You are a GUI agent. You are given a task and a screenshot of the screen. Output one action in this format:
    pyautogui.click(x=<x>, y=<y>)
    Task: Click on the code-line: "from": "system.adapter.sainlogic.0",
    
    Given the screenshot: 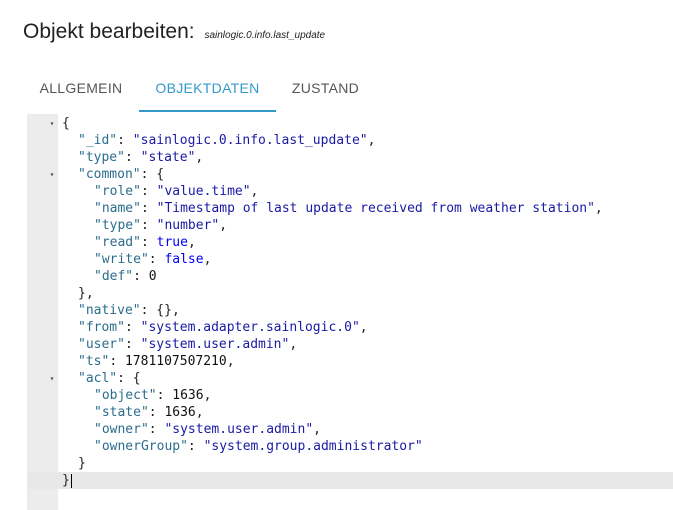 What is the action you would take?
    pyautogui.click(x=350, y=327)
    